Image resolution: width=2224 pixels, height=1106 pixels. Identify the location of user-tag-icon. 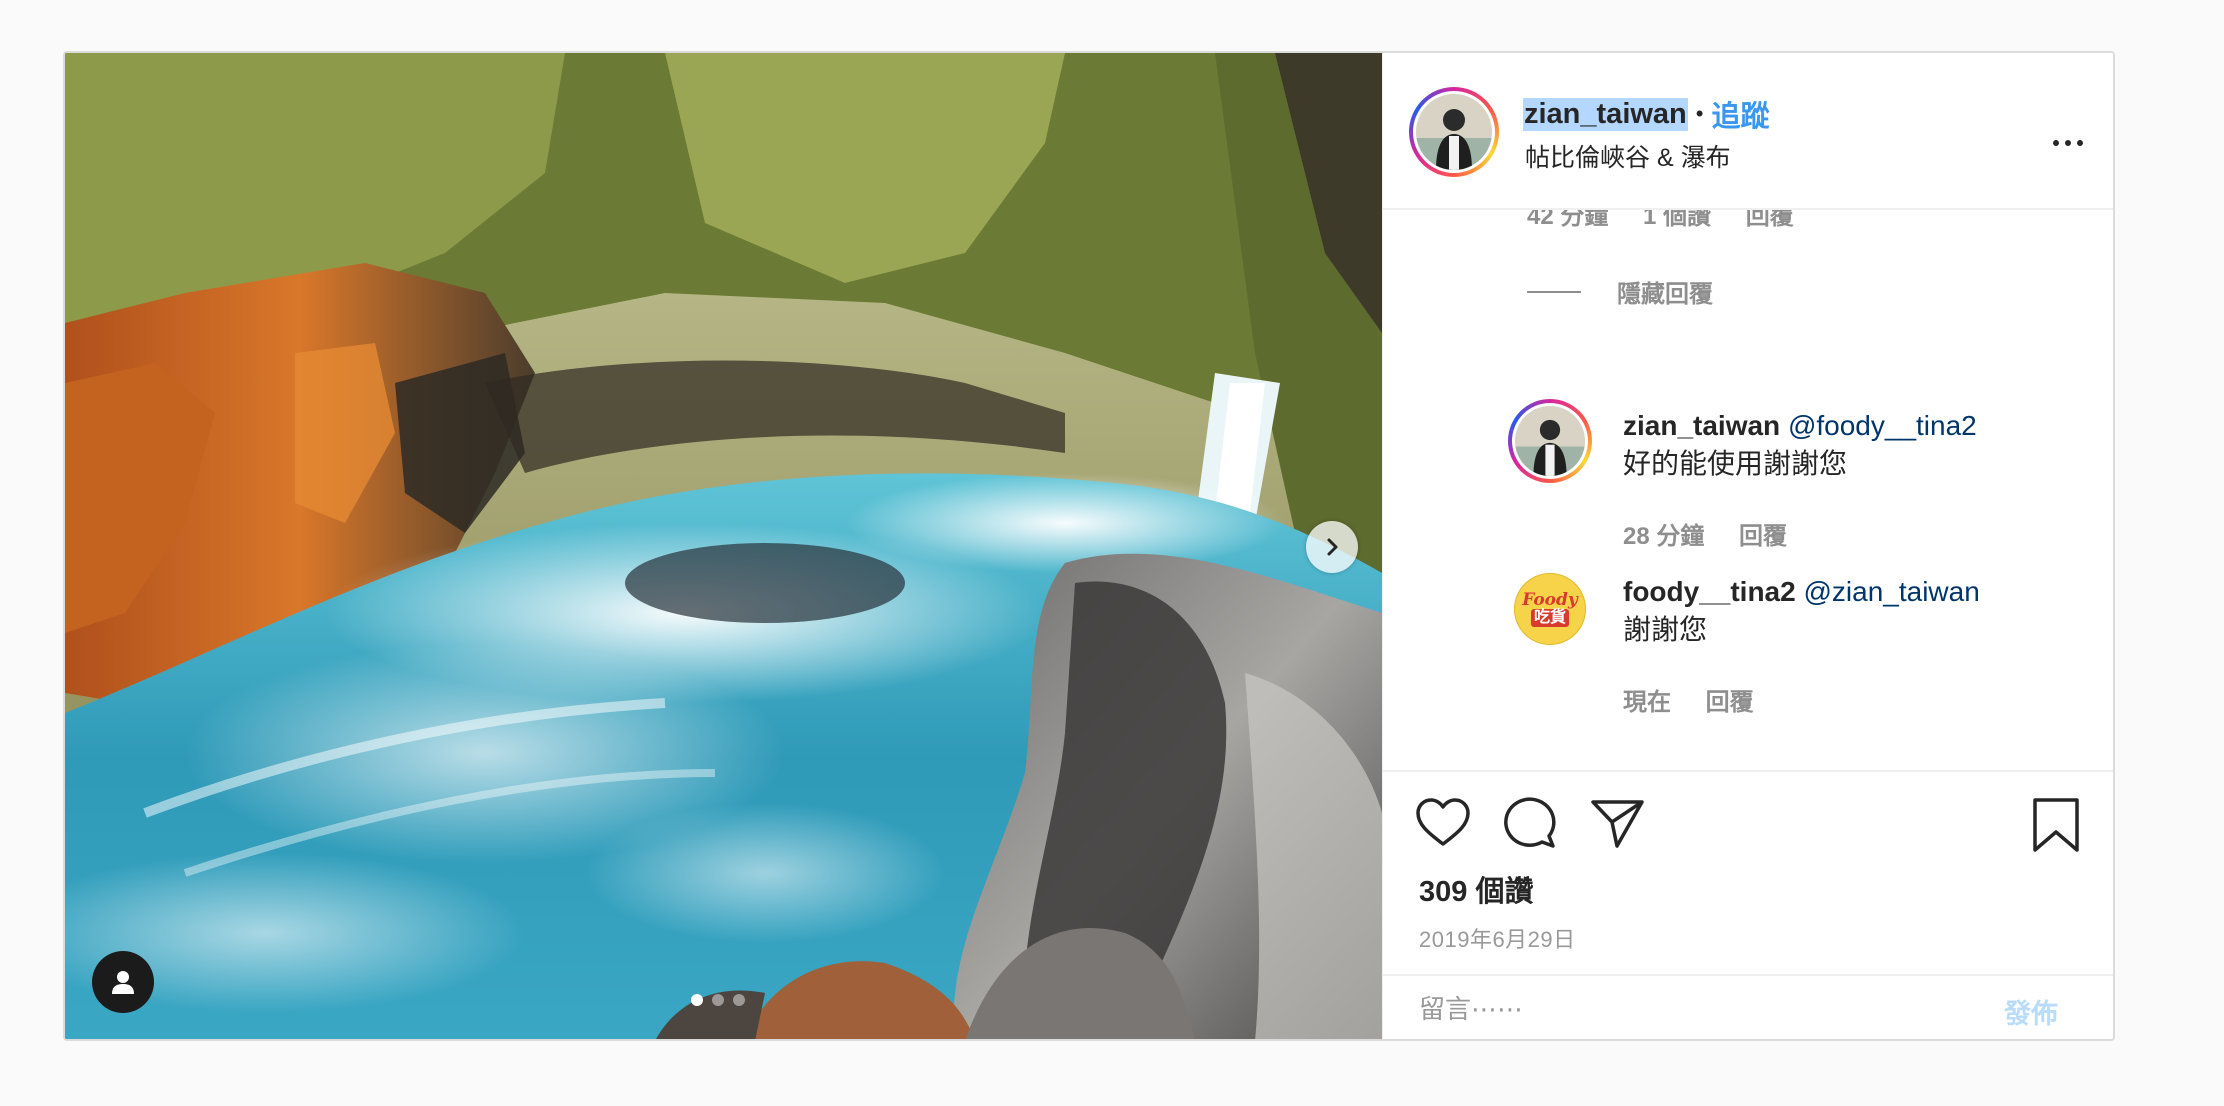
(123, 982).